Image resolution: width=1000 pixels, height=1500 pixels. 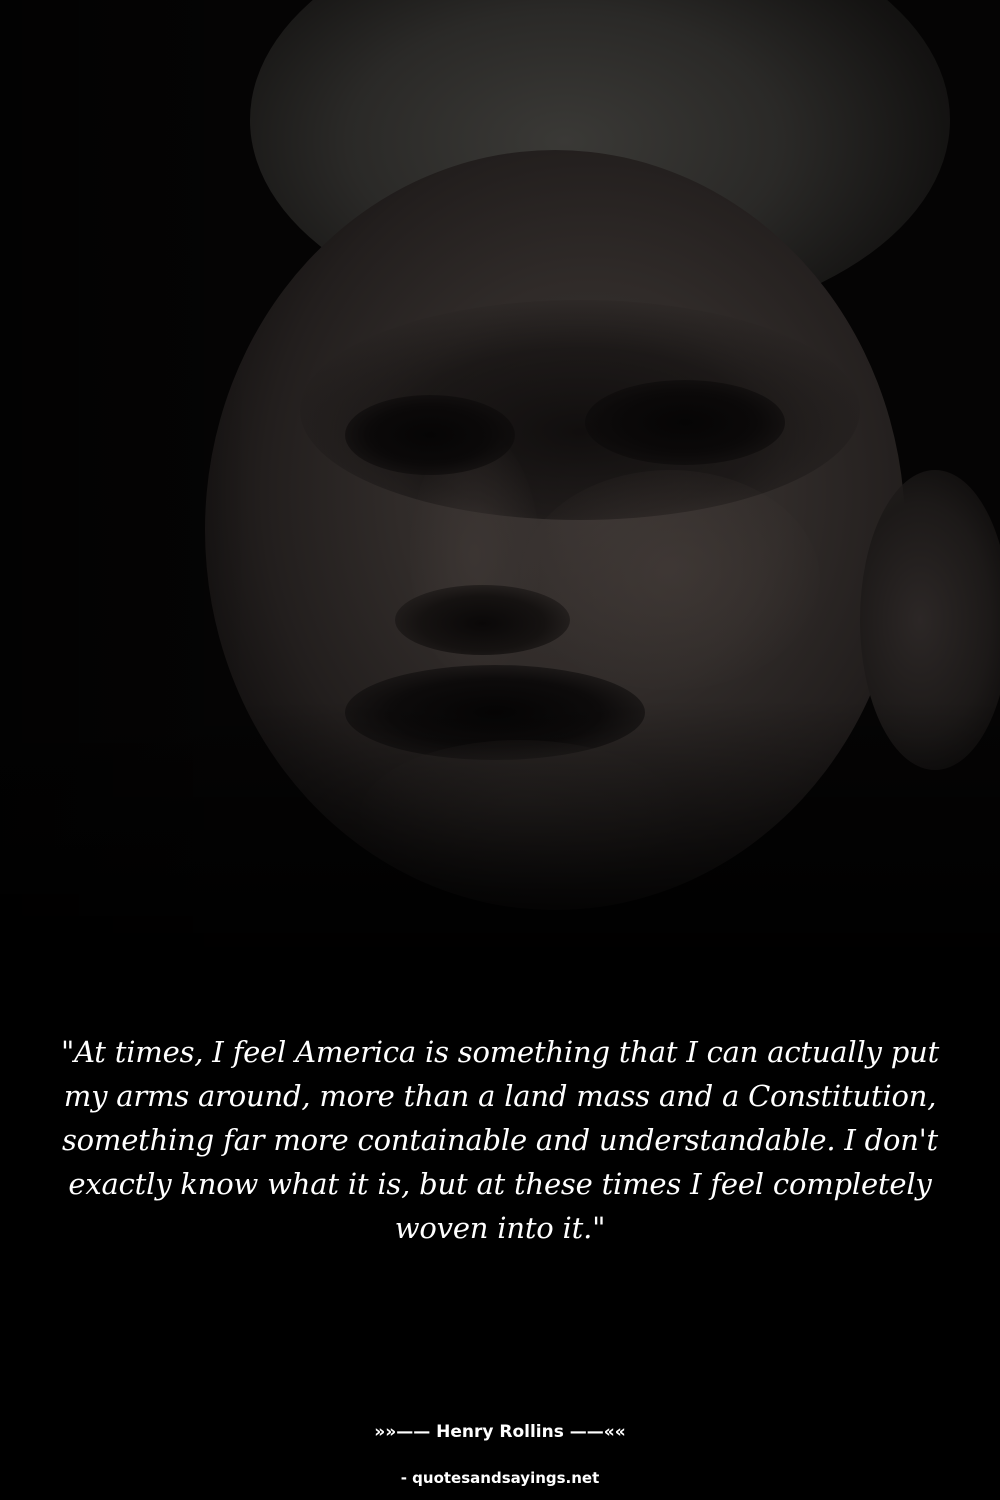 What do you see at coordinates (500, 1478) in the screenshot?
I see `source-credit: - quotesandsayings.net` at bounding box center [500, 1478].